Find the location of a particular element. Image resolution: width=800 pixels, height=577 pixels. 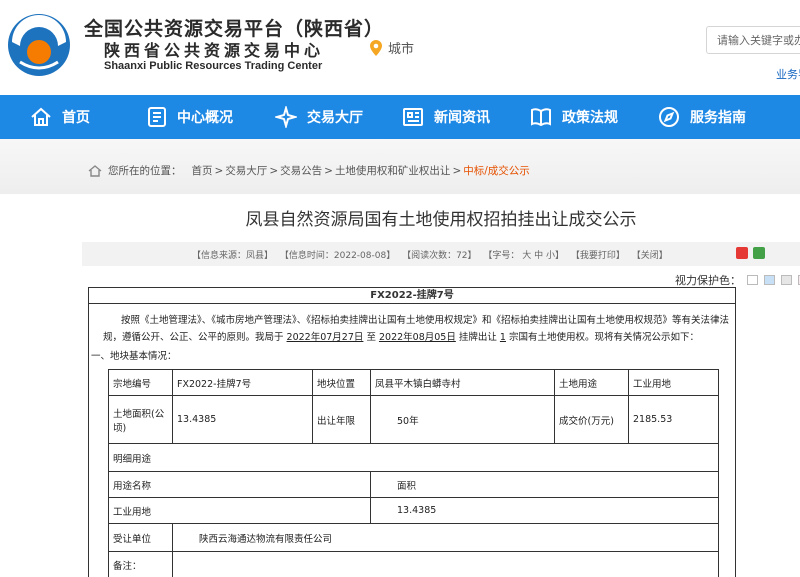

breadcrumb-item-trading-hall: 交易大厅 is located at coordinates (246, 170).